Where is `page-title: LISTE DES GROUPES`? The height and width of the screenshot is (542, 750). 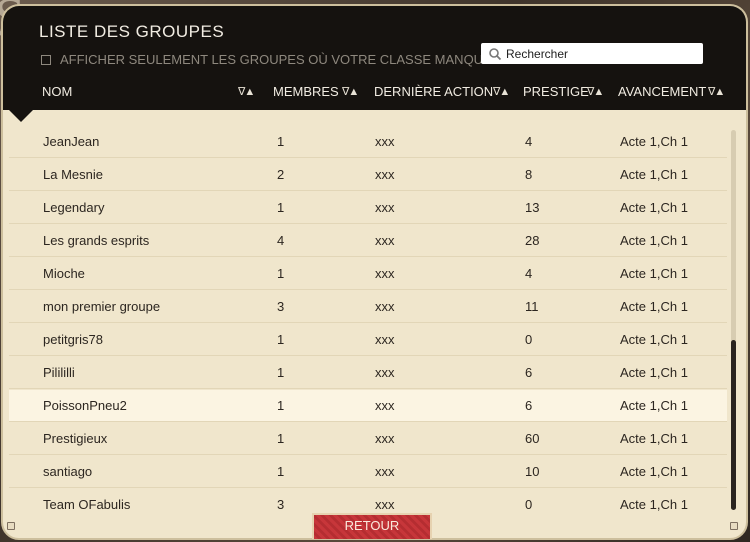 page-title: LISTE DES GROUPES is located at coordinates (132, 31).